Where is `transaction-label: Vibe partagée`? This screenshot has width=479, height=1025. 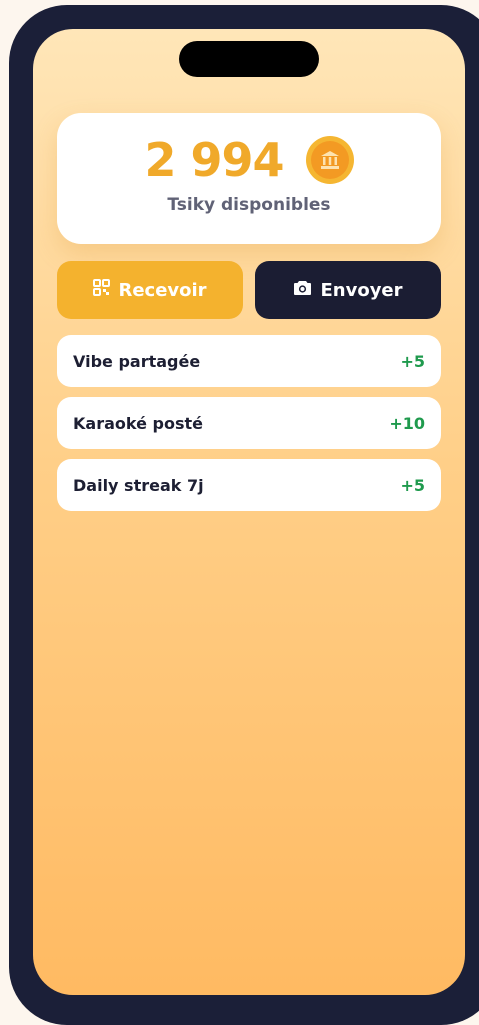 transaction-label: Vibe partagée is located at coordinates (137, 361).